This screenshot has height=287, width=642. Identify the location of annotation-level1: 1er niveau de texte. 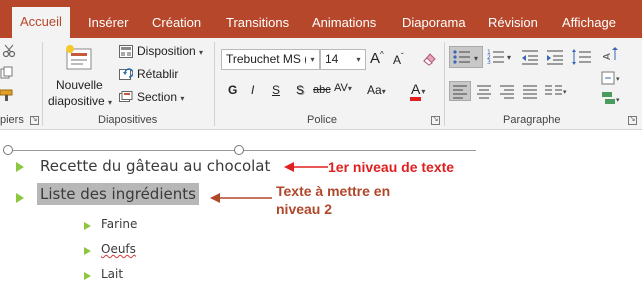
(391, 167).